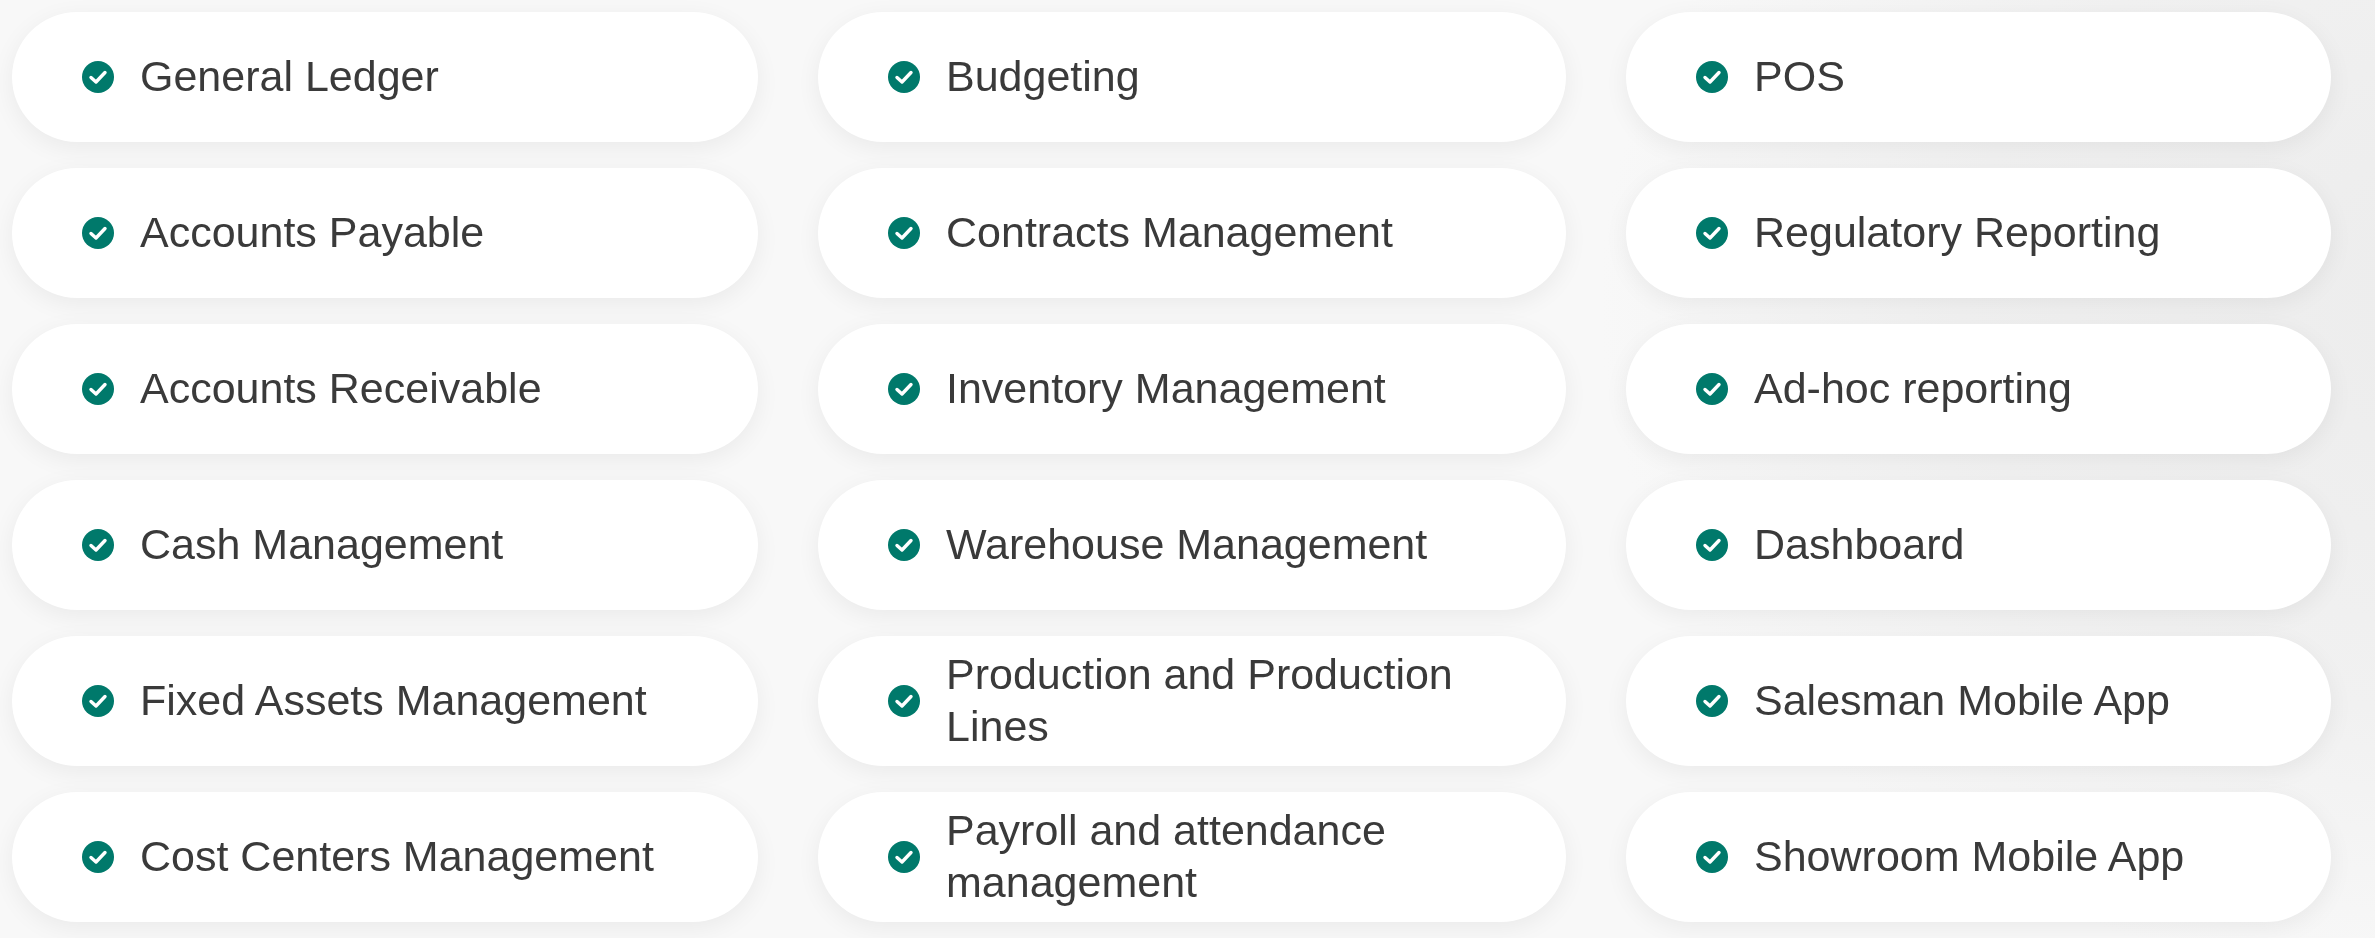 The height and width of the screenshot is (938, 2375). What do you see at coordinates (397, 857) in the screenshot?
I see `feature-label: Cost Centers Management` at bounding box center [397, 857].